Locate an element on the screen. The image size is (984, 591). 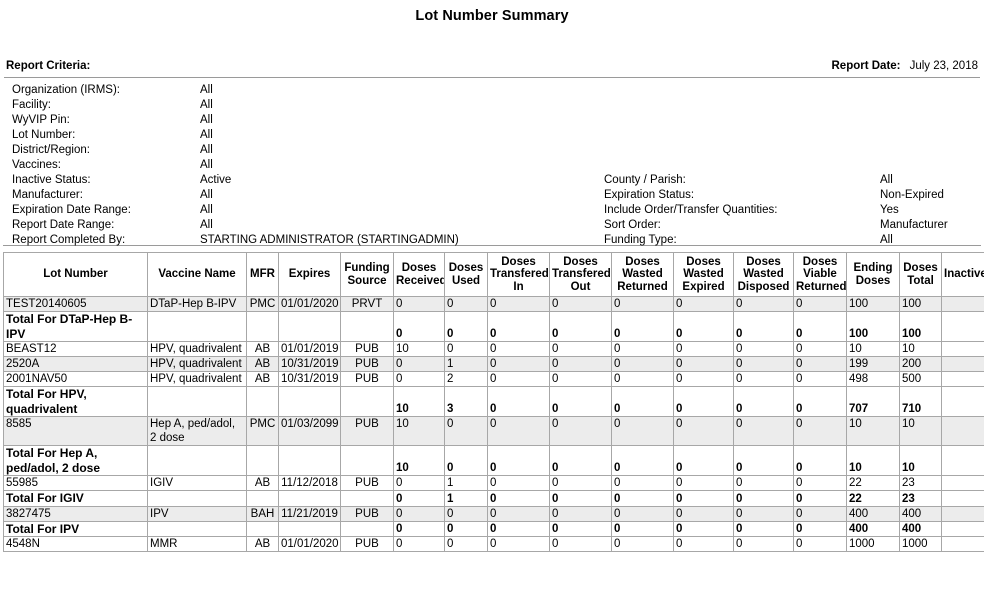
table-total-row: Total For DTaP-Hep B-IPV 0 0 0 0 0 0 0 0 100 100 is located at coordinates (493, 326).